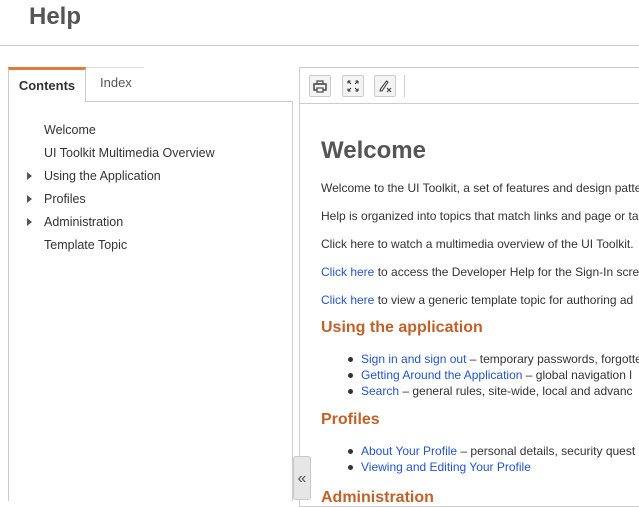 Image resolution: width=639 pixels, height=507 pixels. Describe the element at coordinates (47, 84) in the screenshot. I see `tab-contents: Contents` at that location.